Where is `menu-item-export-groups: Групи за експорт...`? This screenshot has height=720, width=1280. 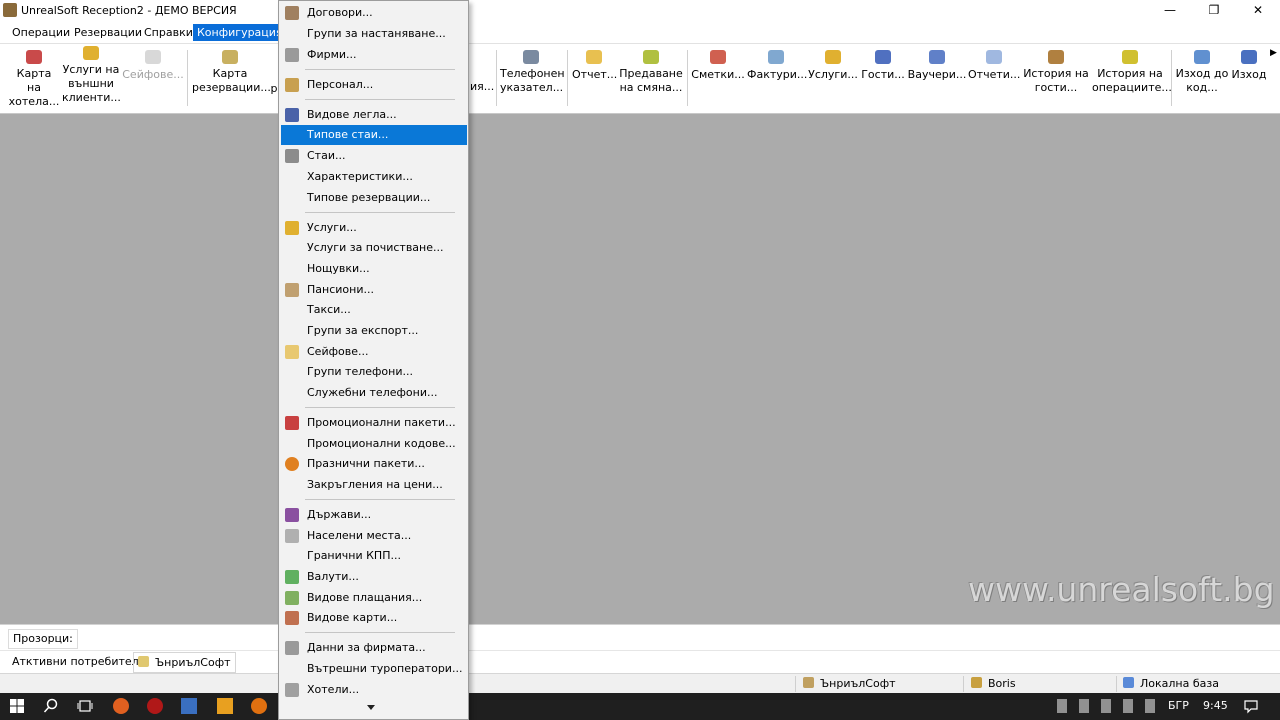 menu-item-export-groups: Групи за експорт... is located at coordinates (374, 331).